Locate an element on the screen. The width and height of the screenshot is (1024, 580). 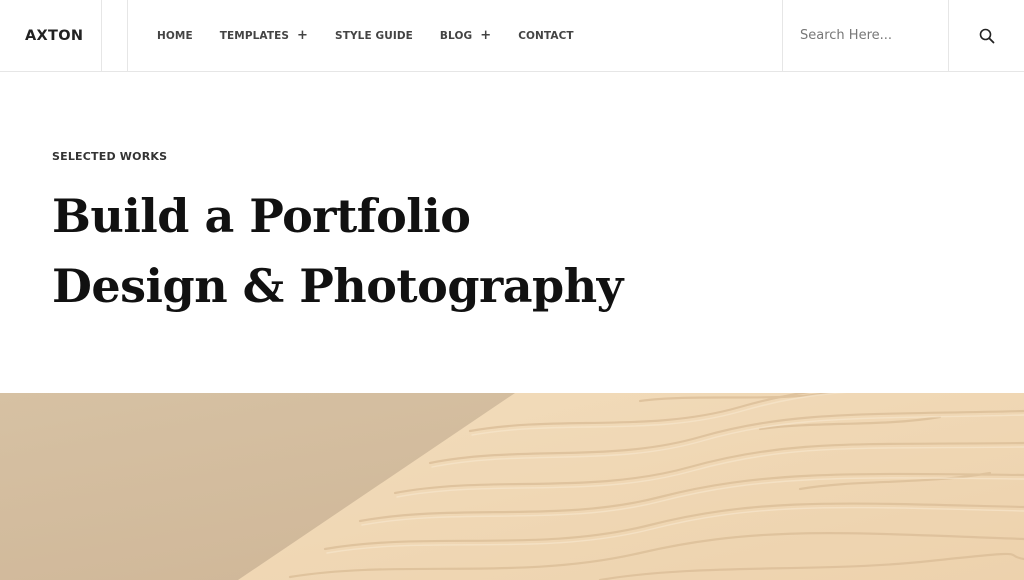
search-box is located at coordinates (865, 35).